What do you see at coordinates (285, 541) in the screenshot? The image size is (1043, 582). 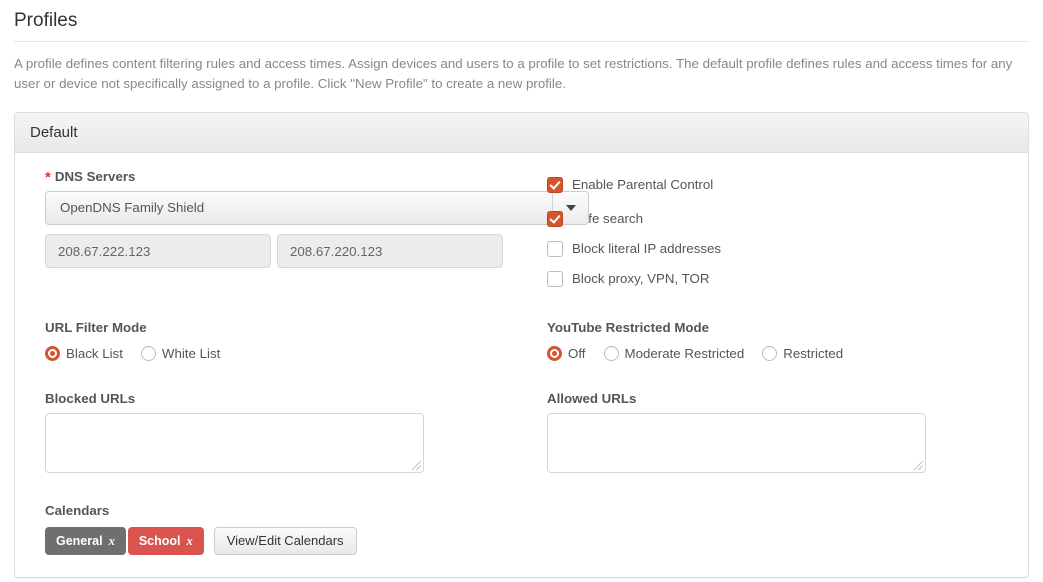 I see `view-edit-calendars-button: View/Edit Calendars` at bounding box center [285, 541].